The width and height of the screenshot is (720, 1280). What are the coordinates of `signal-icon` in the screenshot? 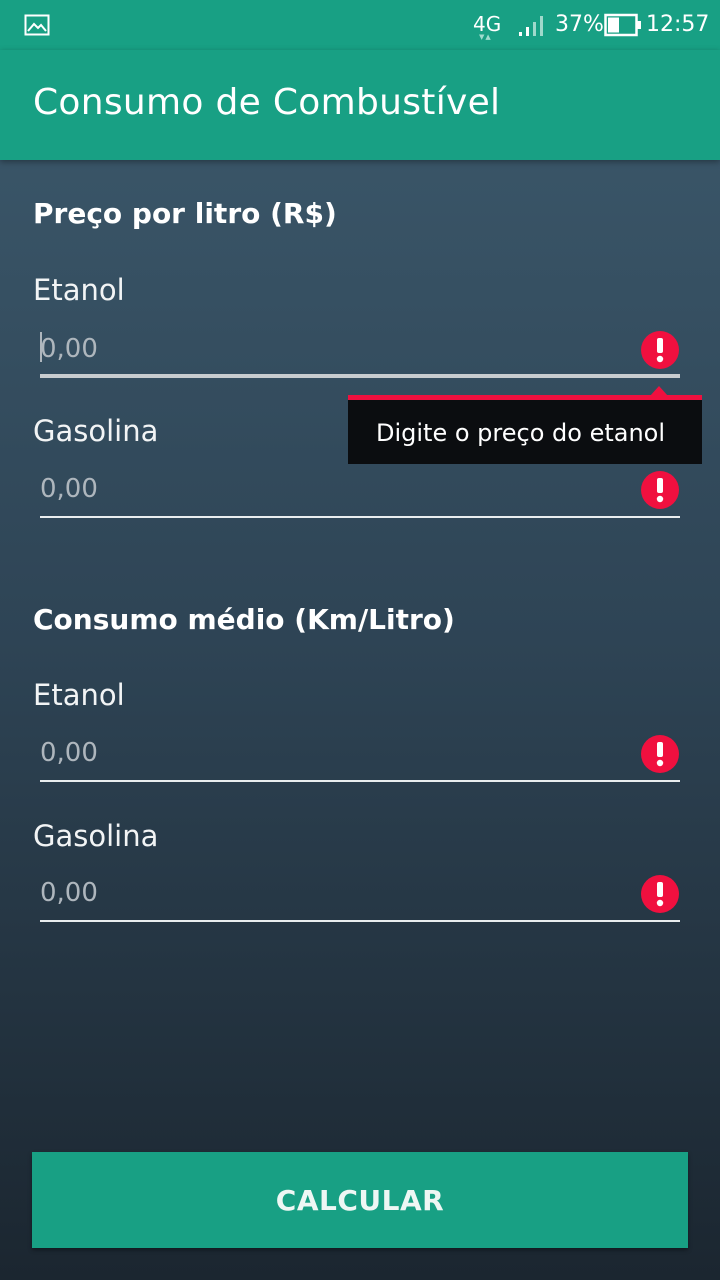 It's located at (533, 27).